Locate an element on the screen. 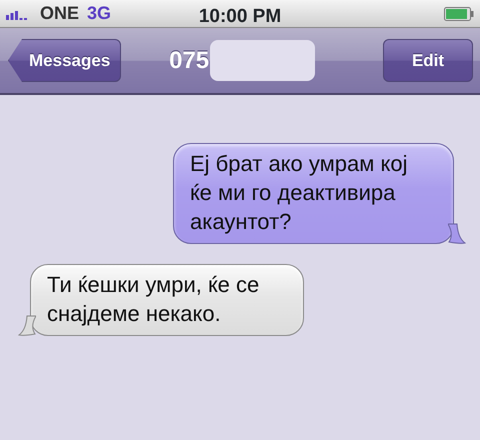 The height and width of the screenshot is (440, 480). status-time: 10:00 PM is located at coordinates (240, 17).